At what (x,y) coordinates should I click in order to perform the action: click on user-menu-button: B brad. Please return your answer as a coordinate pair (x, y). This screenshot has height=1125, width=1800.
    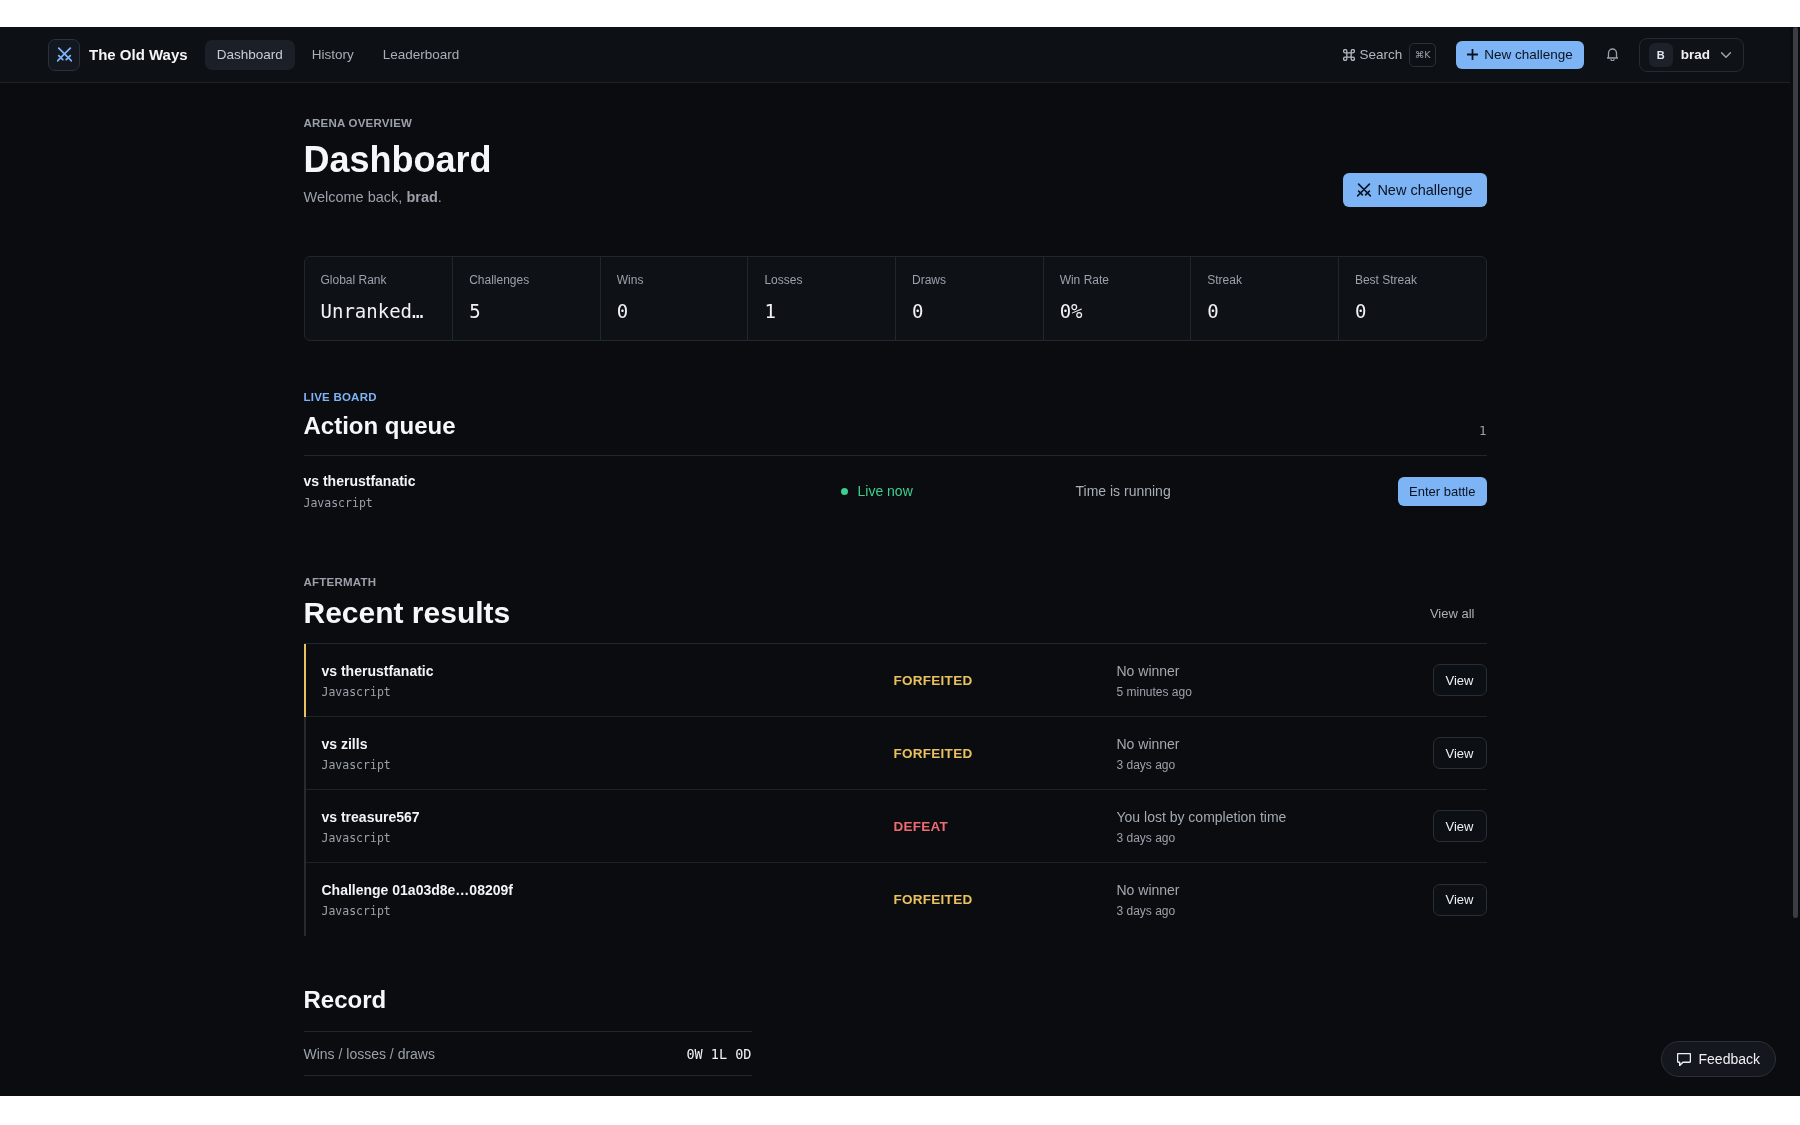
    Looking at the image, I should click on (1691, 54).